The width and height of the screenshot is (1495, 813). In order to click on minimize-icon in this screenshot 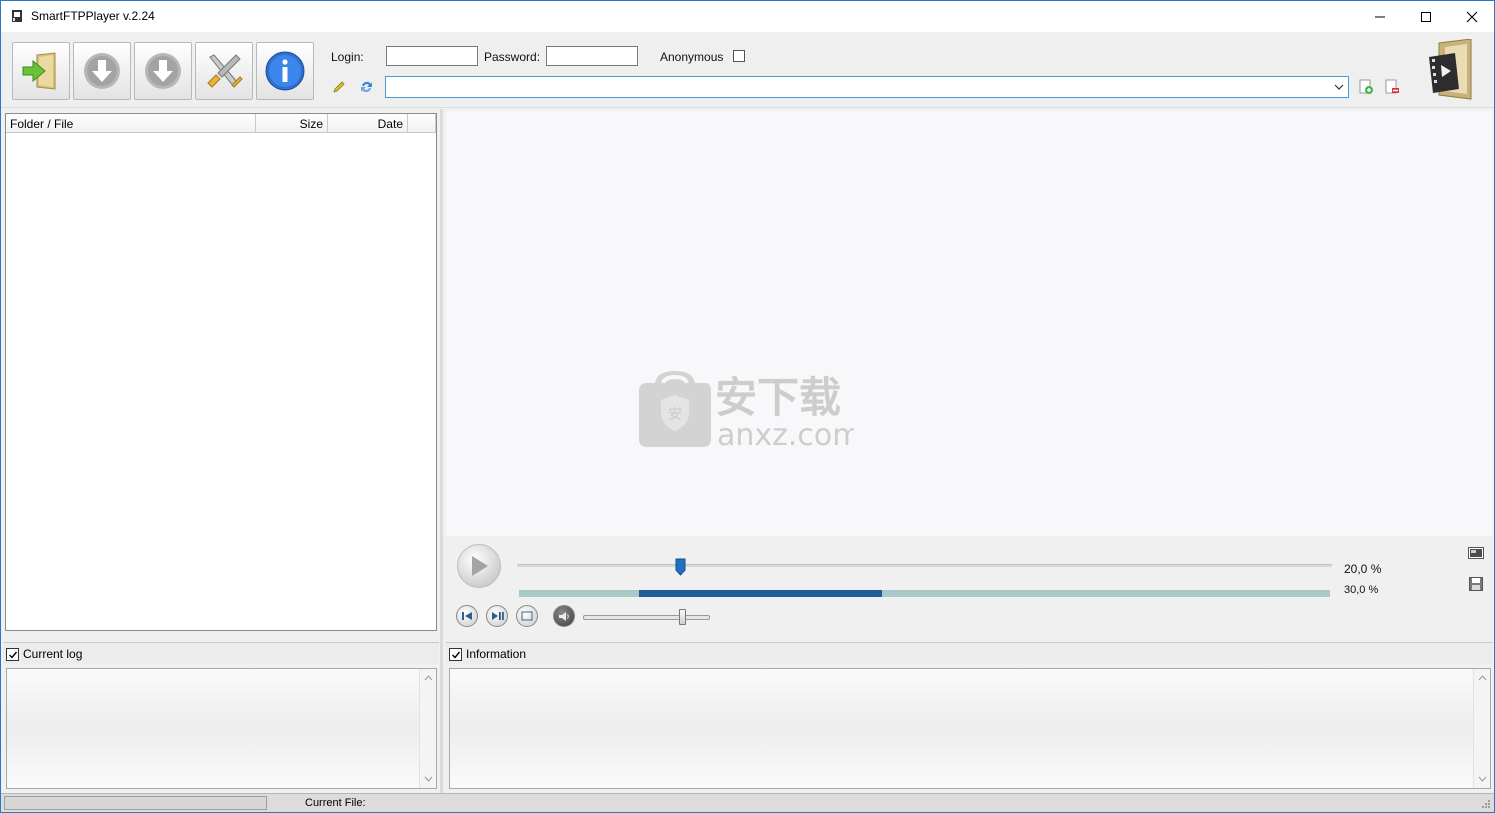, I will do `click(1380, 16)`.